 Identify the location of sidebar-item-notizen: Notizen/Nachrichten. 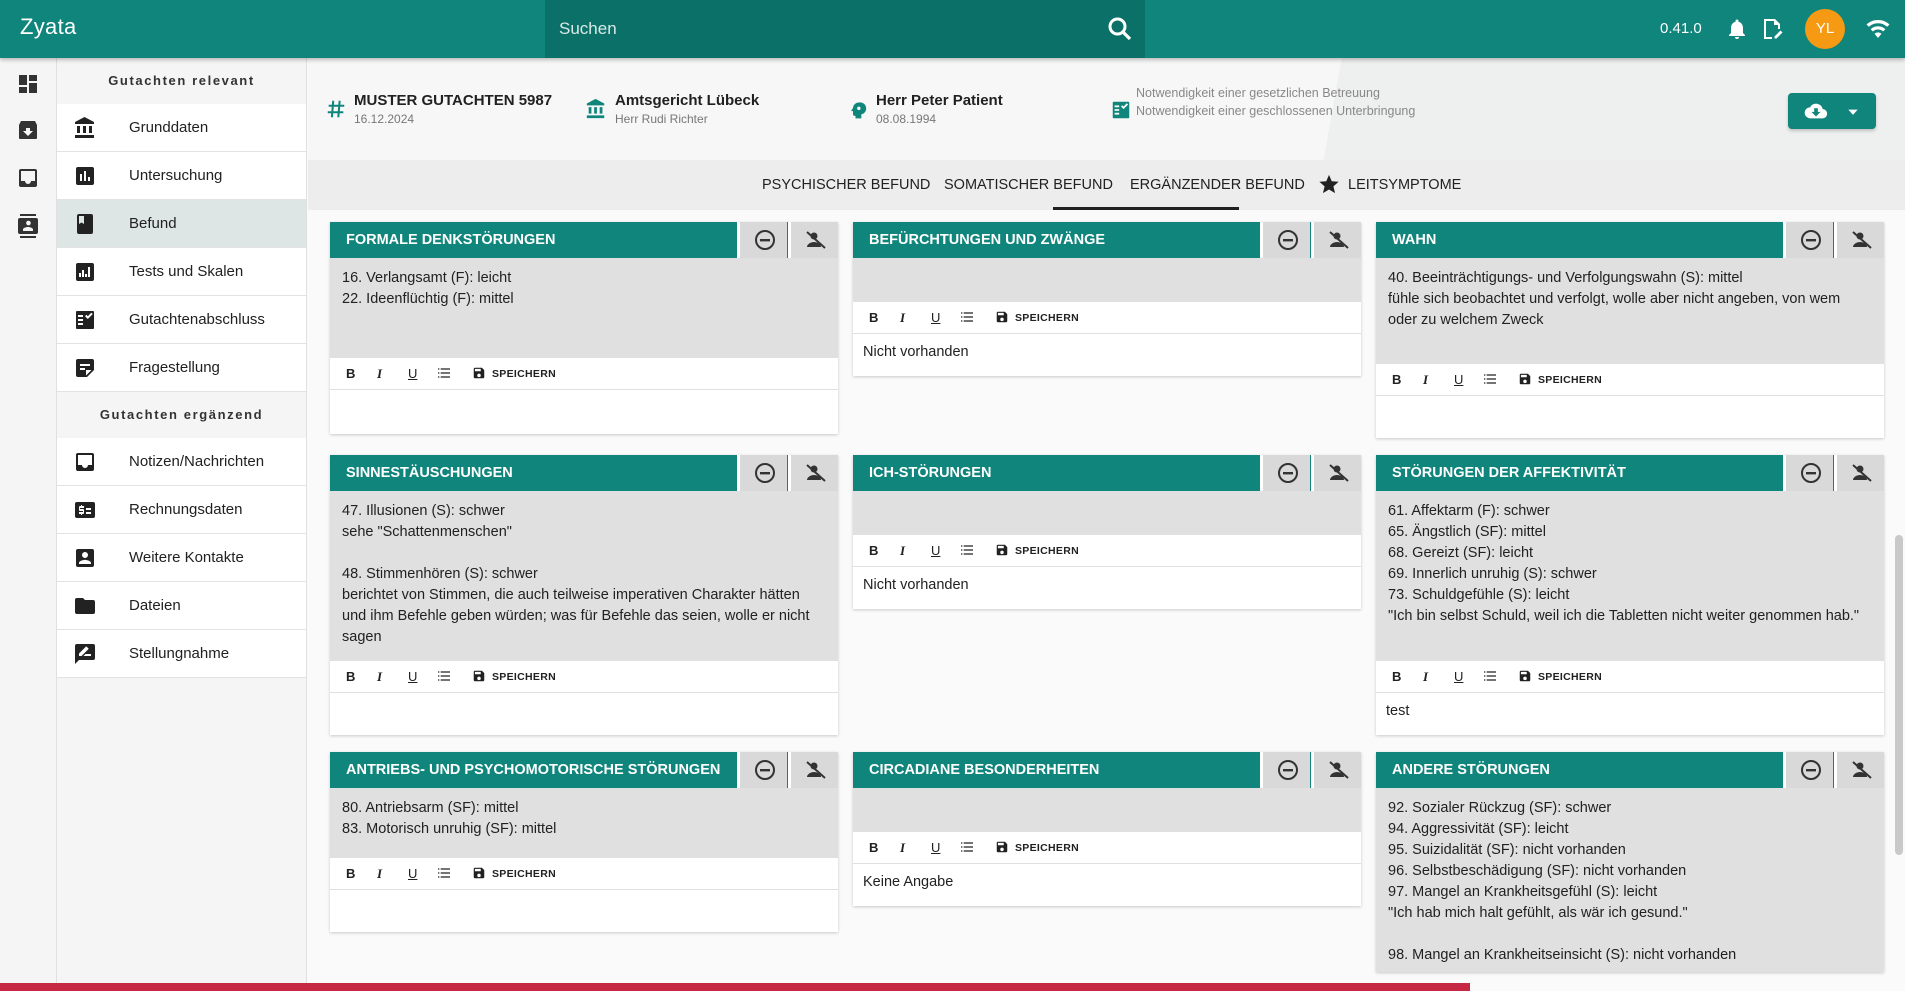
(181, 462).